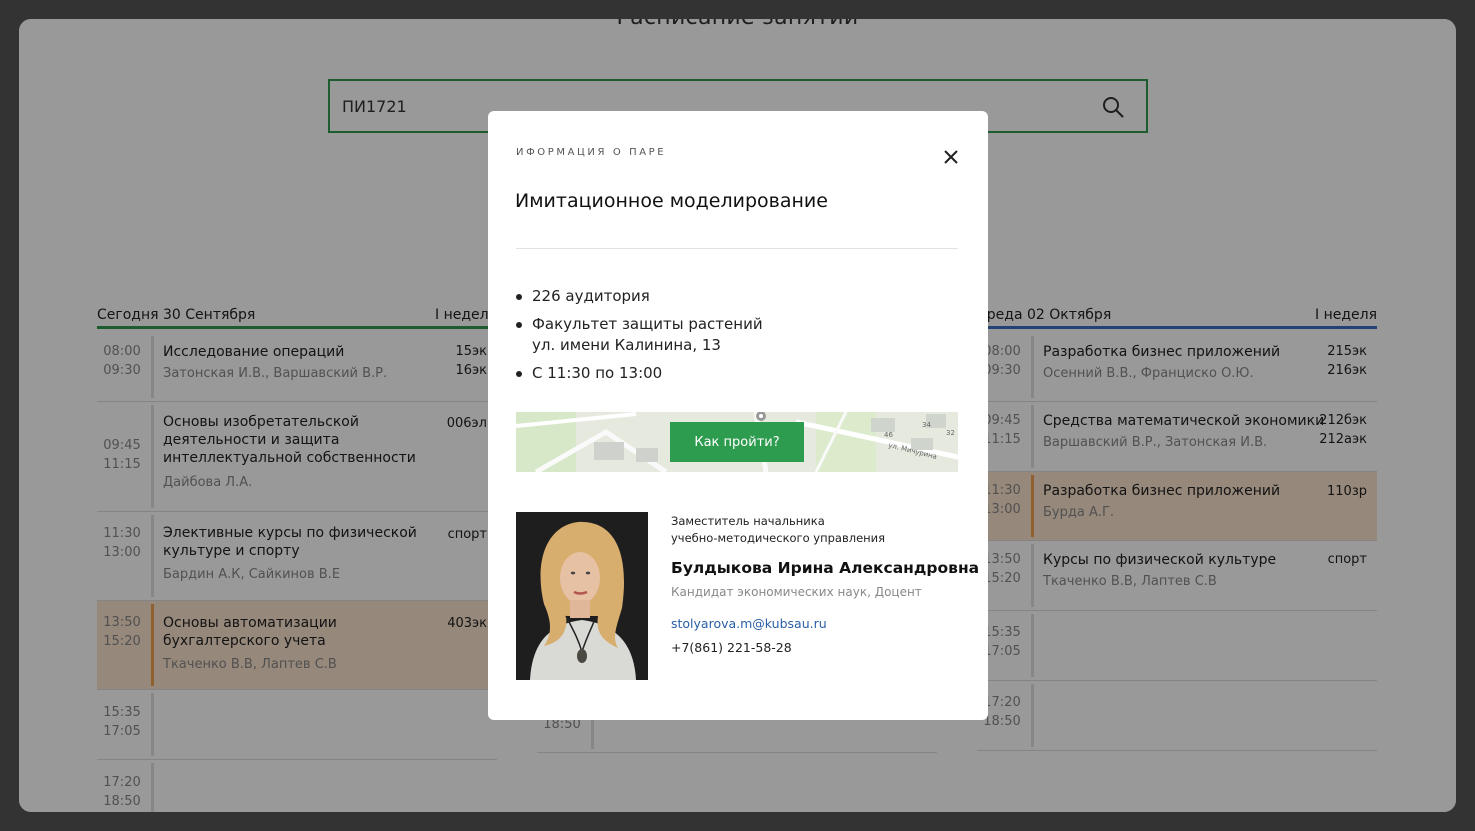  I want to click on modal-title: Имитационное моделирование, so click(671, 201).